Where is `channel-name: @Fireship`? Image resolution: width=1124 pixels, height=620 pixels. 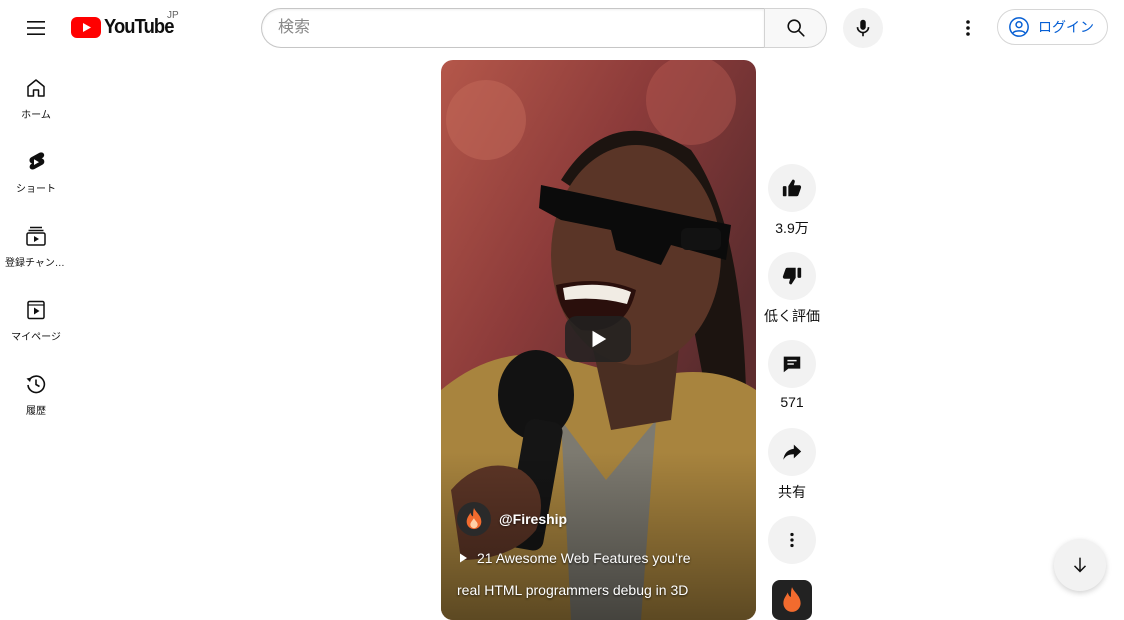 channel-name: @Fireship is located at coordinates (533, 519).